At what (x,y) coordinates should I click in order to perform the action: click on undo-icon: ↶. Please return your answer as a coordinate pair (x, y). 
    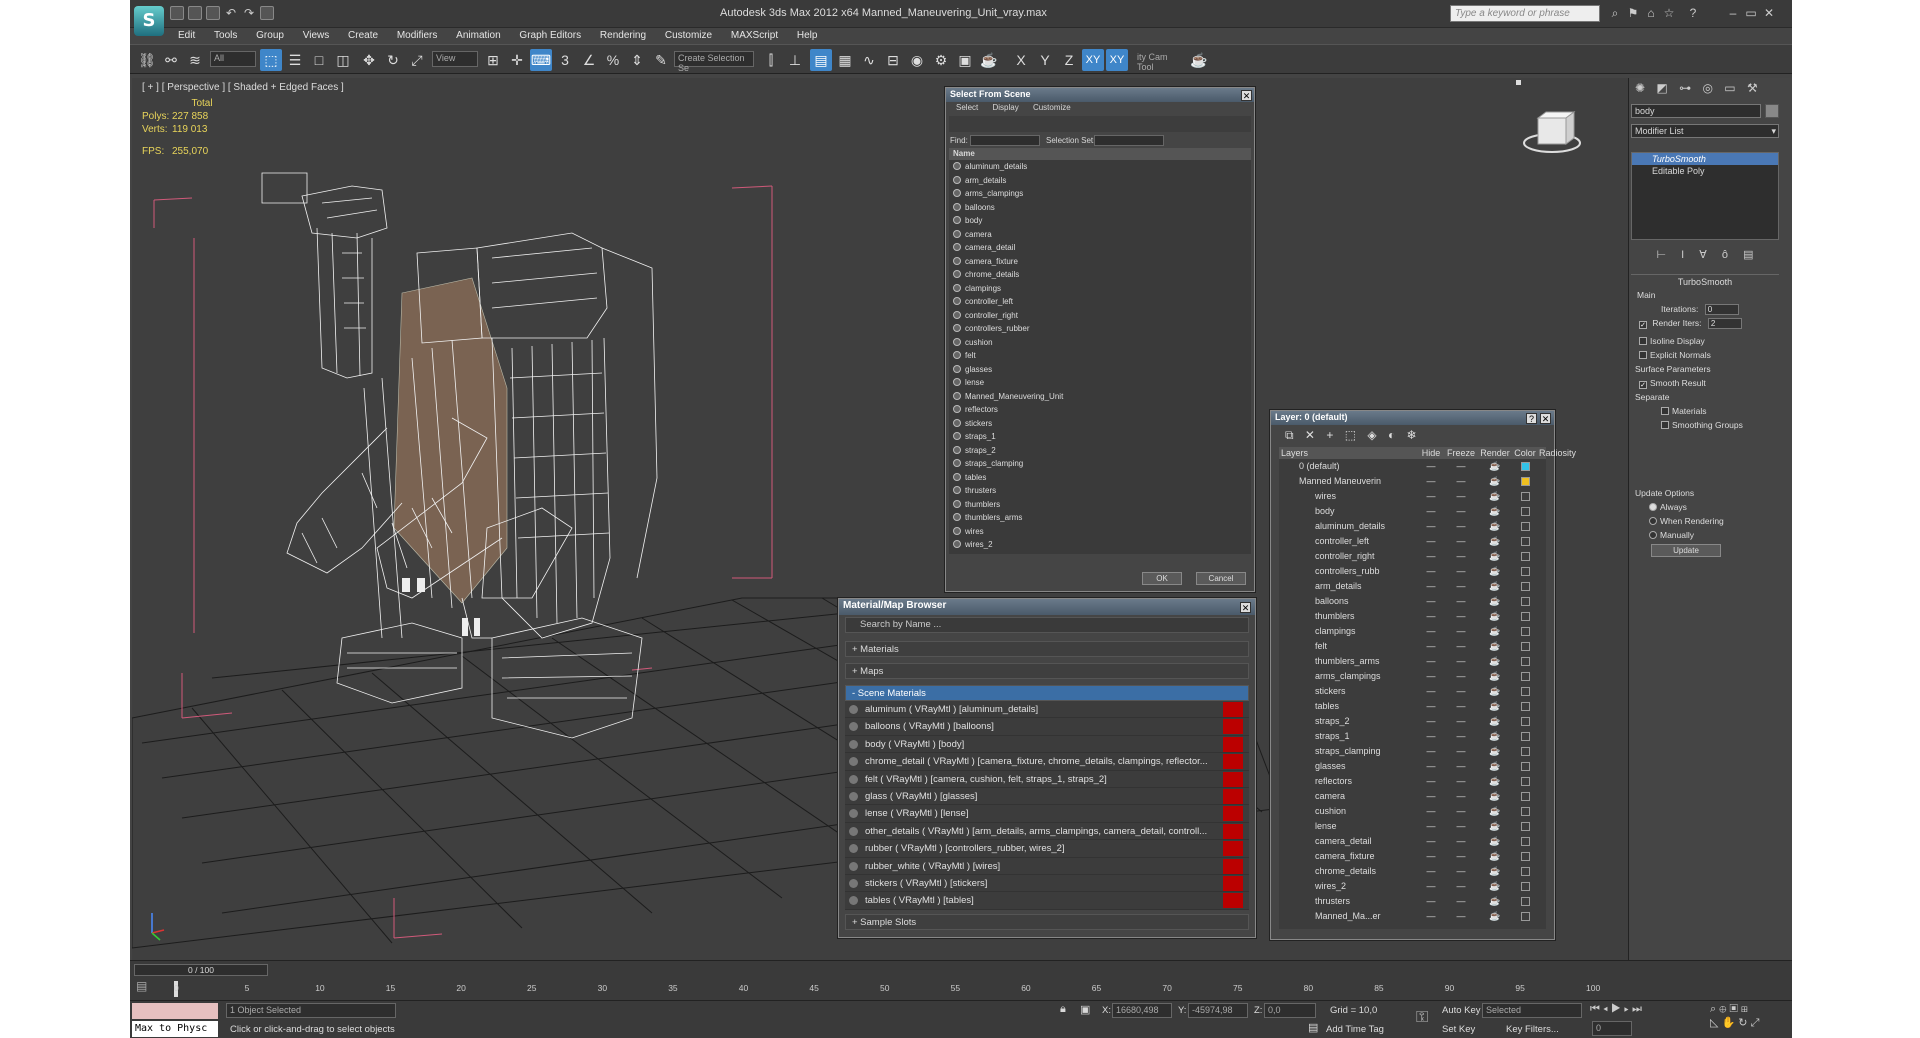
    Looking at the image, I should click on (231, 13).